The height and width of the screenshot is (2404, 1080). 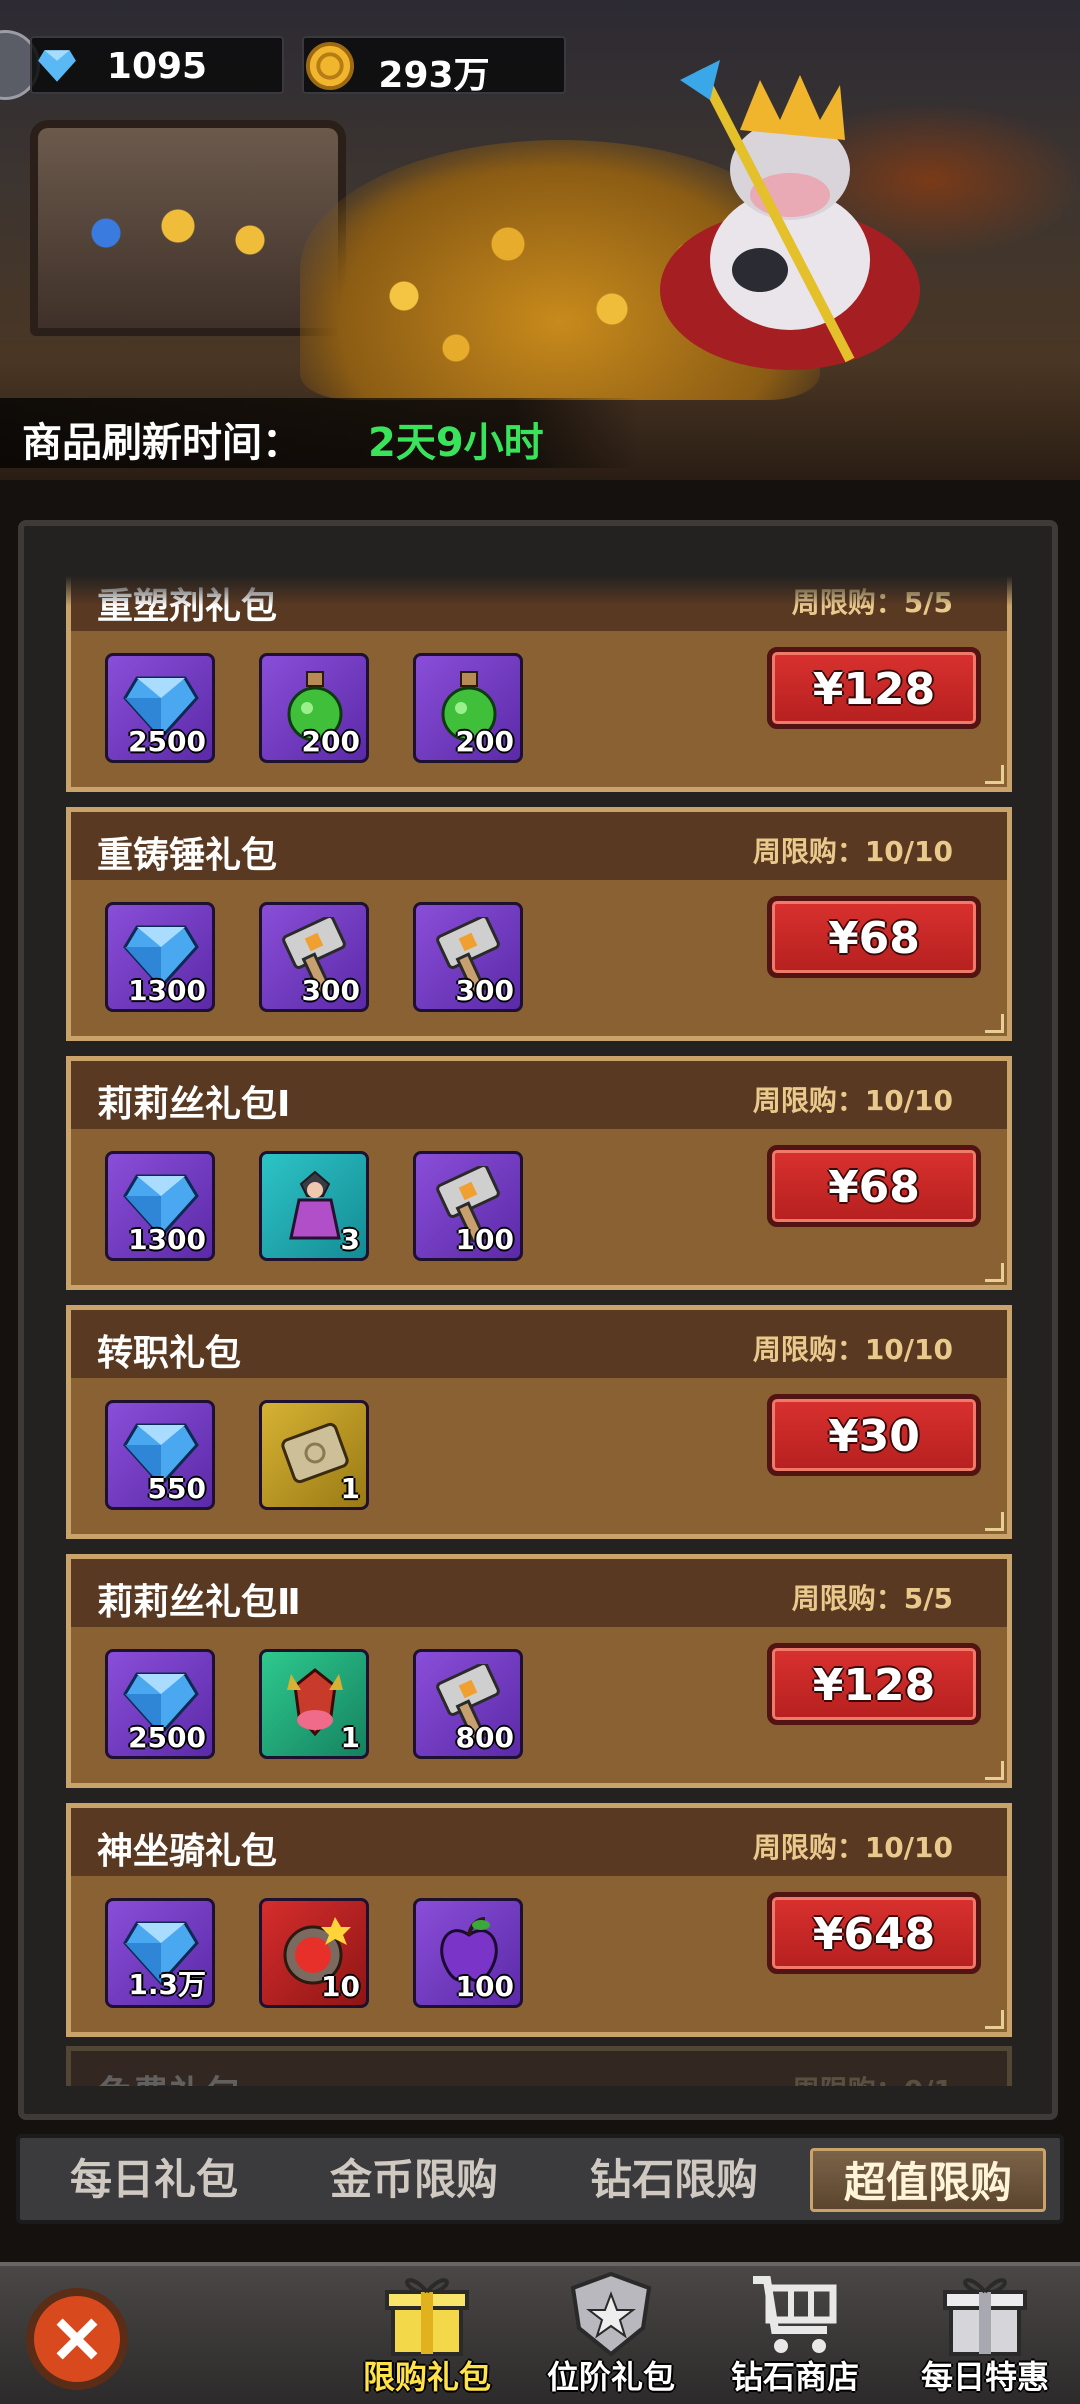 What do you see at coordinates (529, 591) in the screenshot?
I see `scroll-fade` at bounding box center [529, 591].